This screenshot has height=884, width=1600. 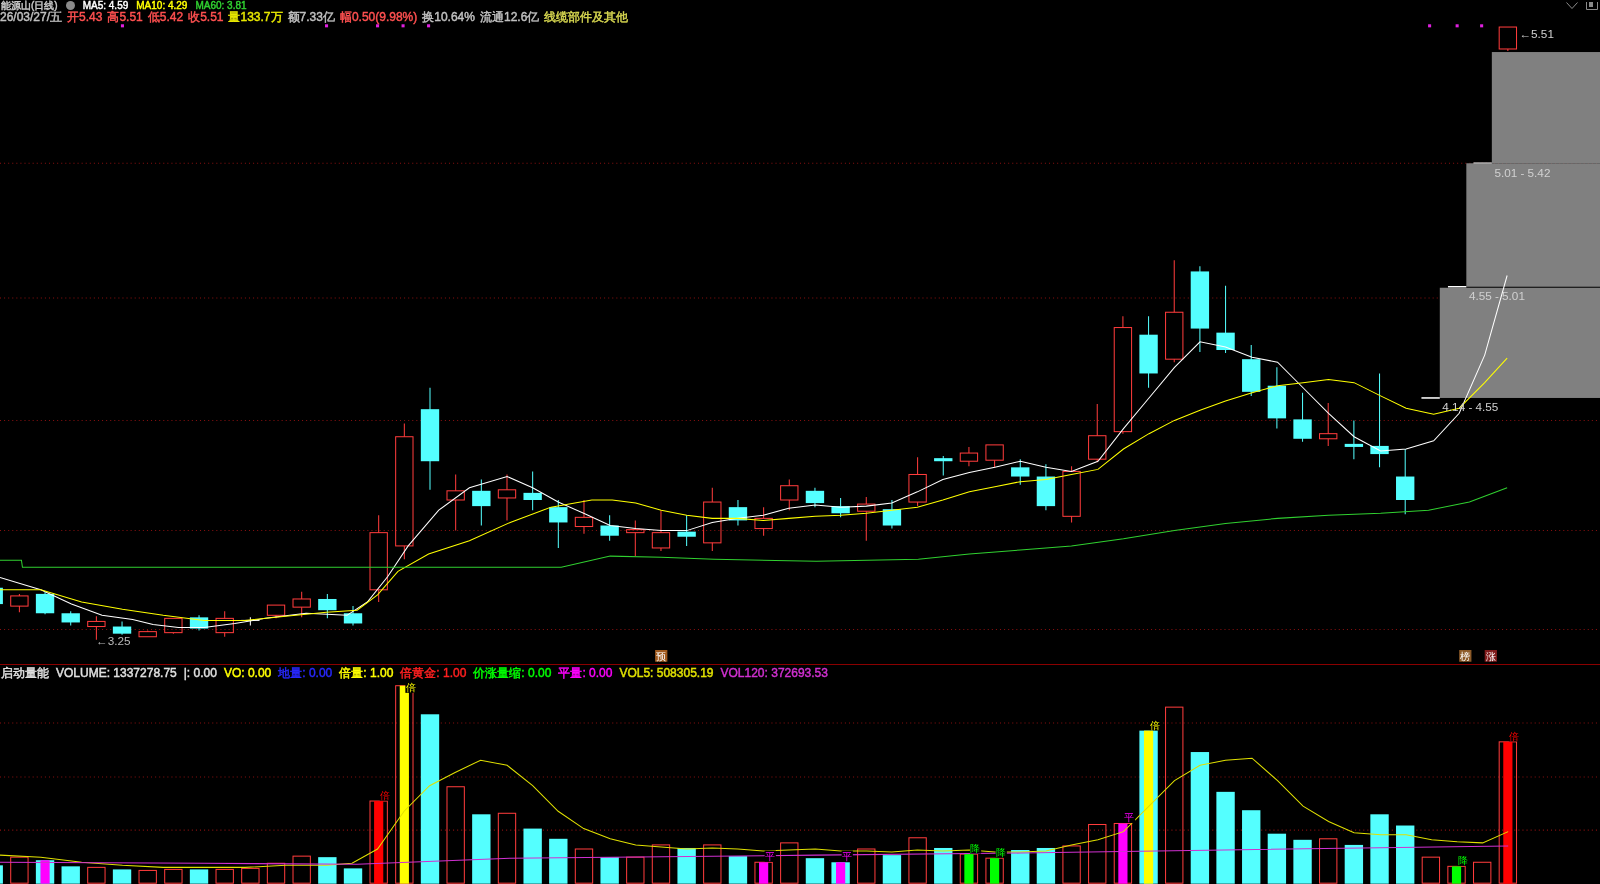 I want to click on indicator-value: |: 0.00, so click(x=200, y=672).